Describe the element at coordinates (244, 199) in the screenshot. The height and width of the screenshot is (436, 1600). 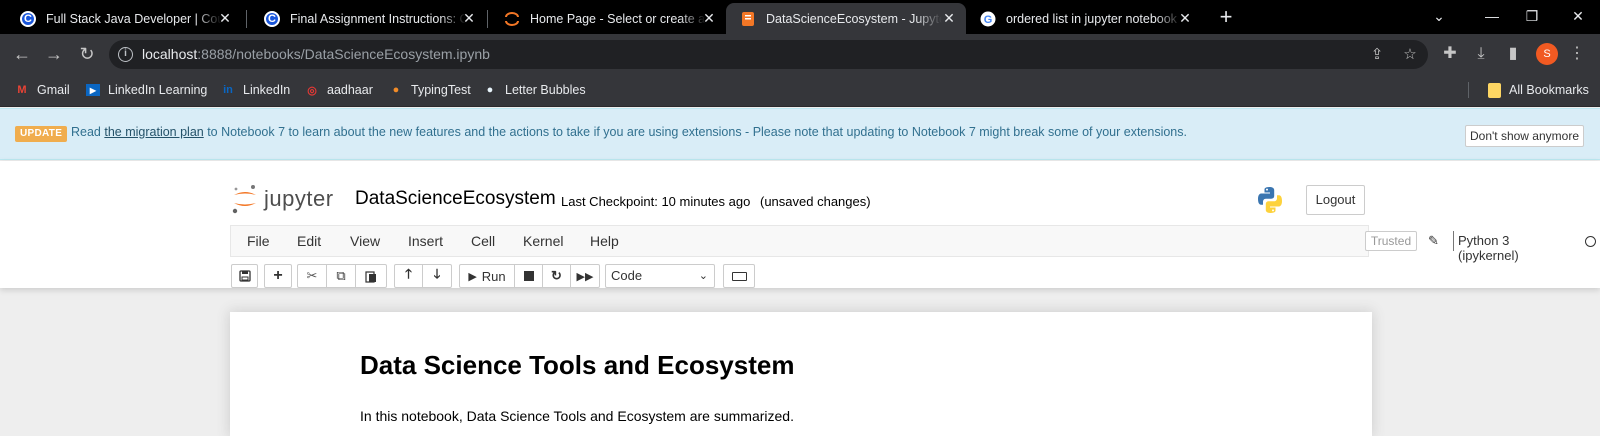
I see `jupyter-logo-icon` at that location.